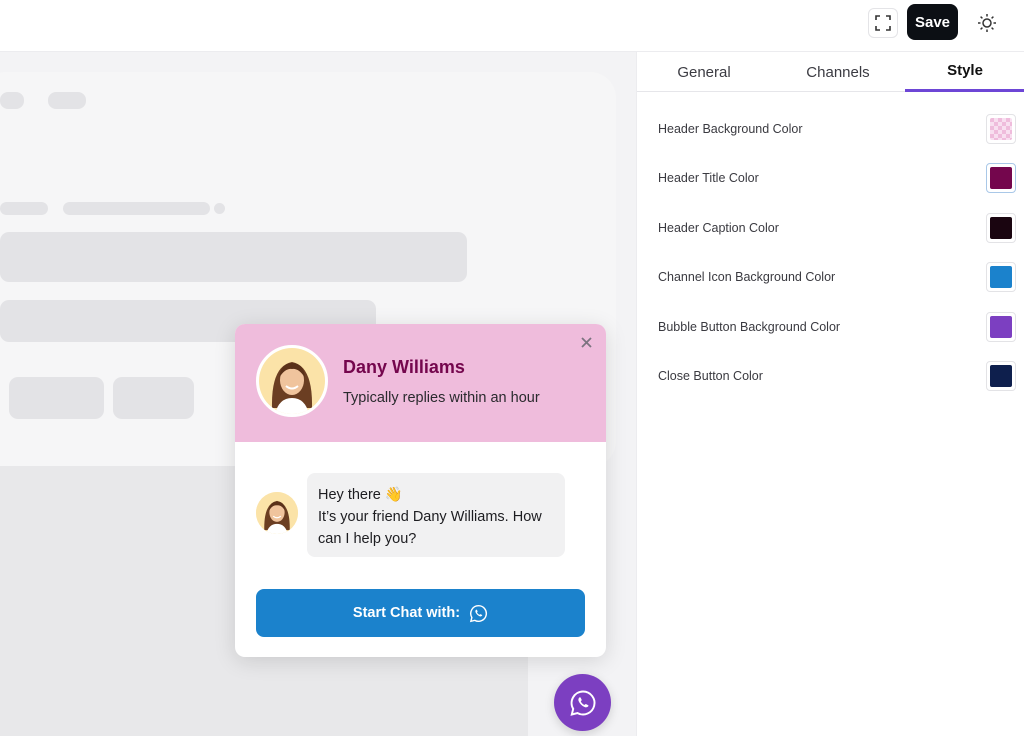  Describe the element at coordinates (964, 72) in the screenshot. I see `tab-style: Style` at that location.